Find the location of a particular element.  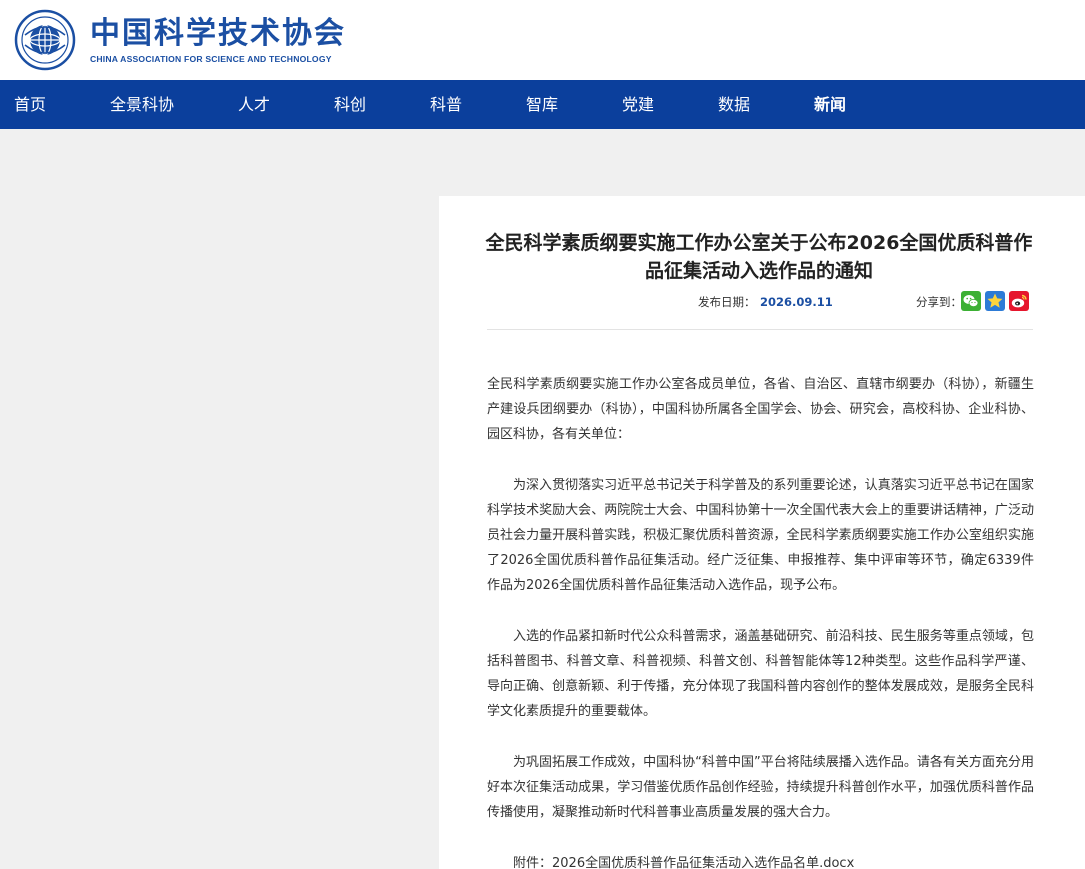

weibo-icon is located at coordinates (1019, 301).